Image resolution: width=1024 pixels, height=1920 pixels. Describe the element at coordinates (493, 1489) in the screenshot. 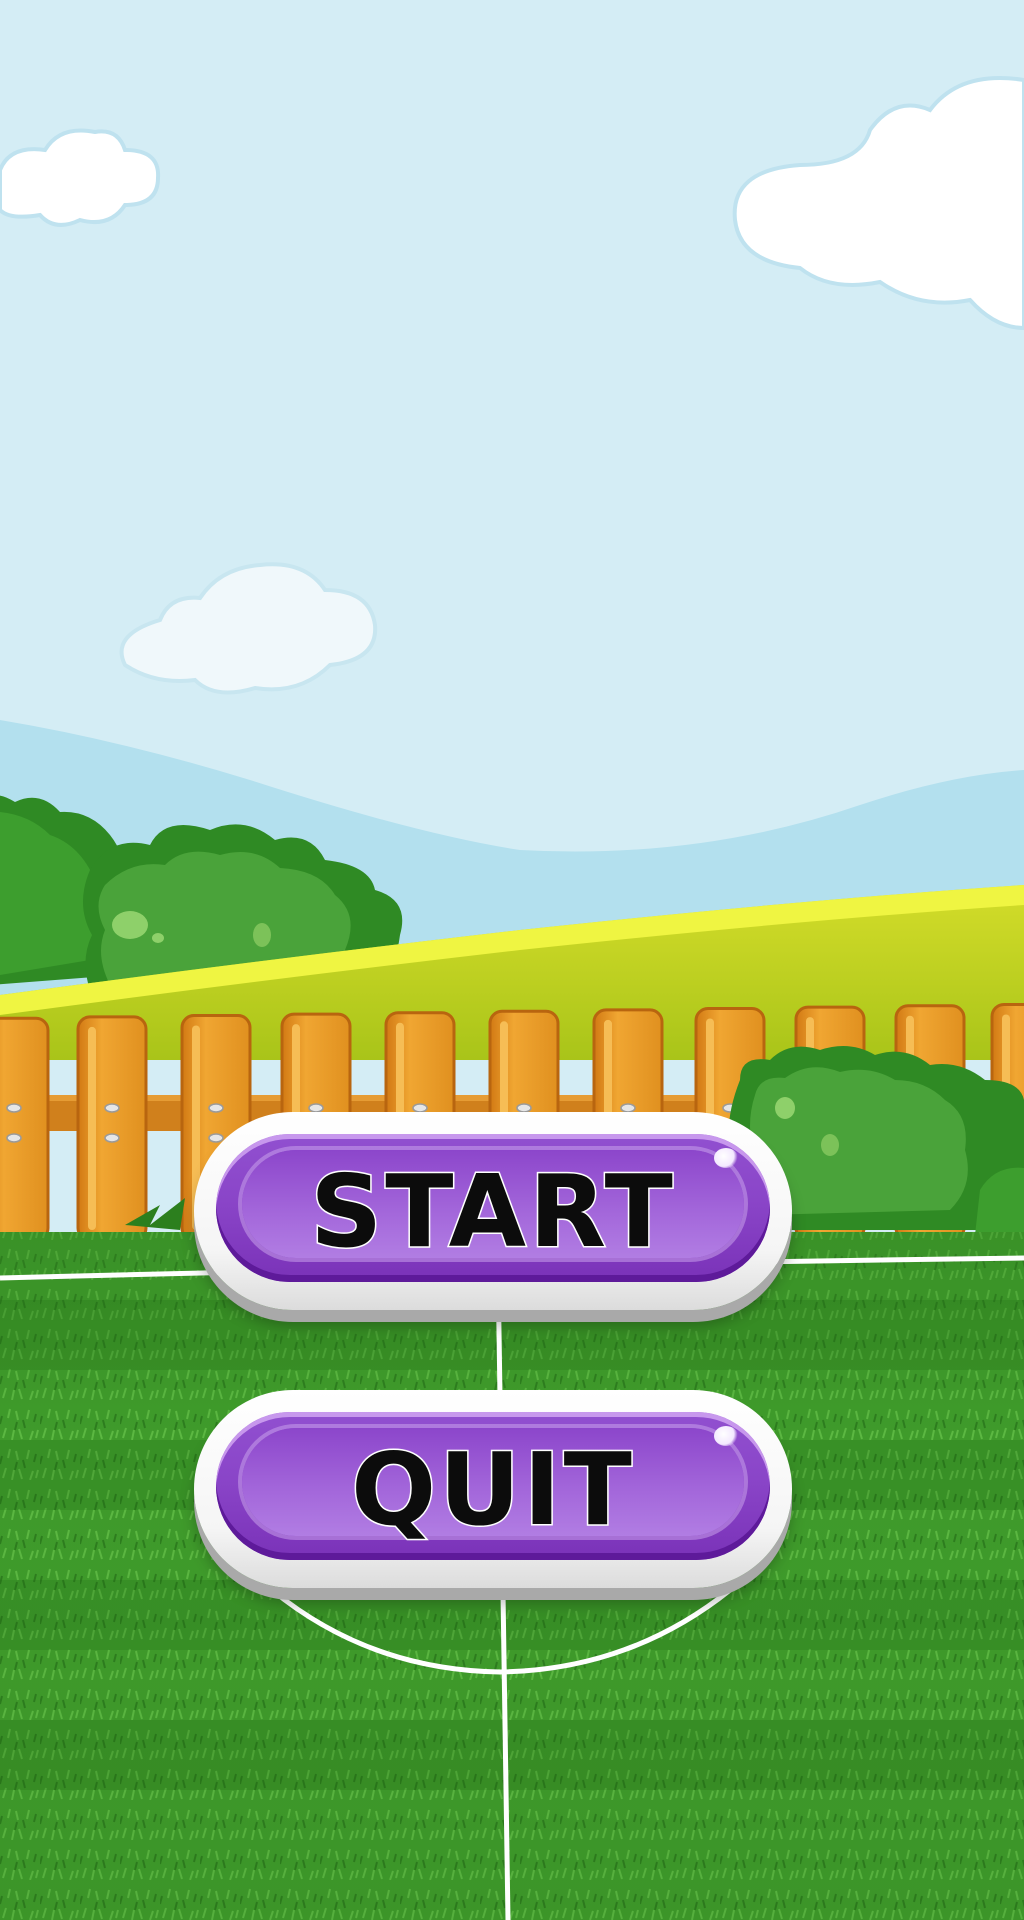

I see `quit-button: QUIT` at that location.